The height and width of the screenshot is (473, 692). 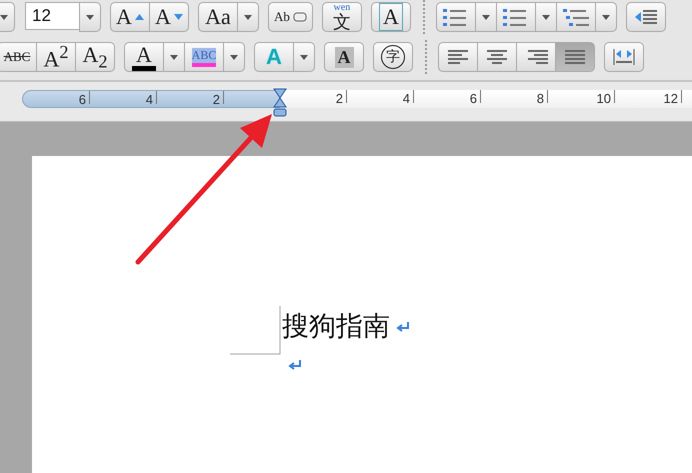 What do you see at coordinates (52, 16) in the screenshot?
I see `font-size-field: 12` at bounding box center [52, 16].